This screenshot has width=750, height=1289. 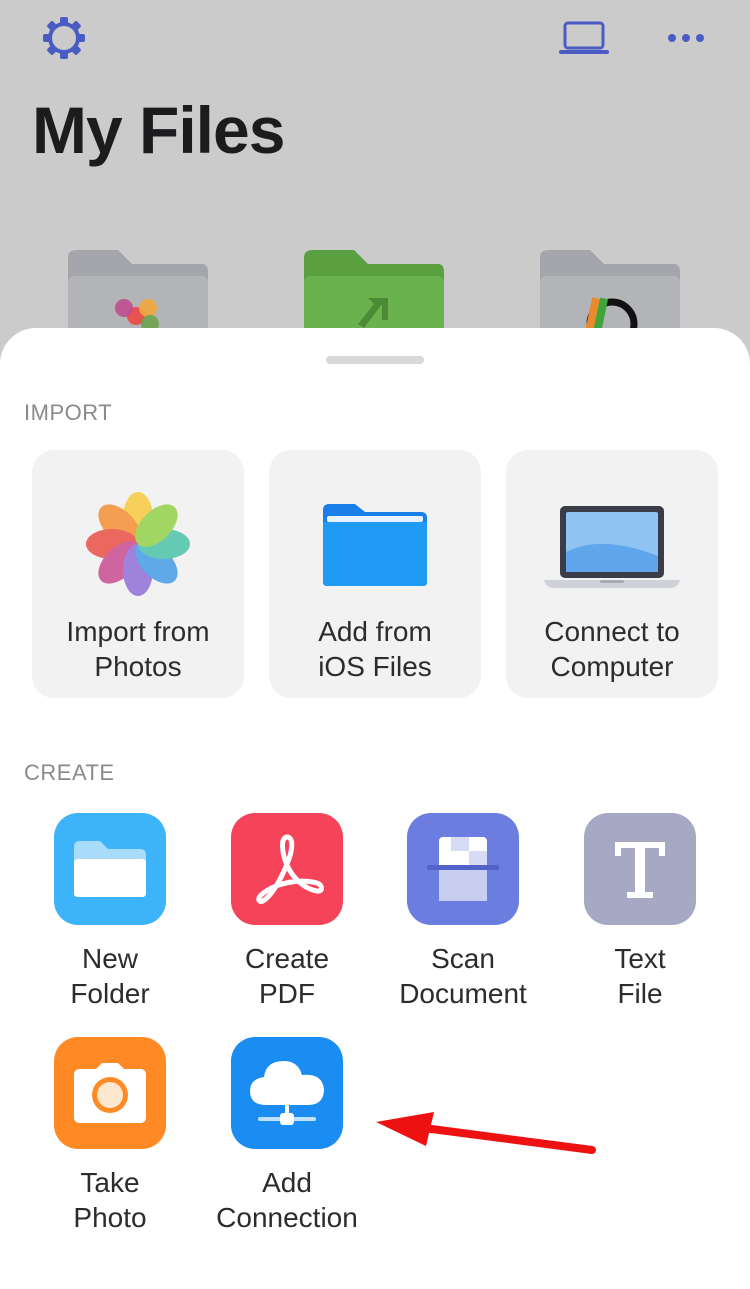 I want to click on cloud-network-icon, so click(x=287, y=1093).